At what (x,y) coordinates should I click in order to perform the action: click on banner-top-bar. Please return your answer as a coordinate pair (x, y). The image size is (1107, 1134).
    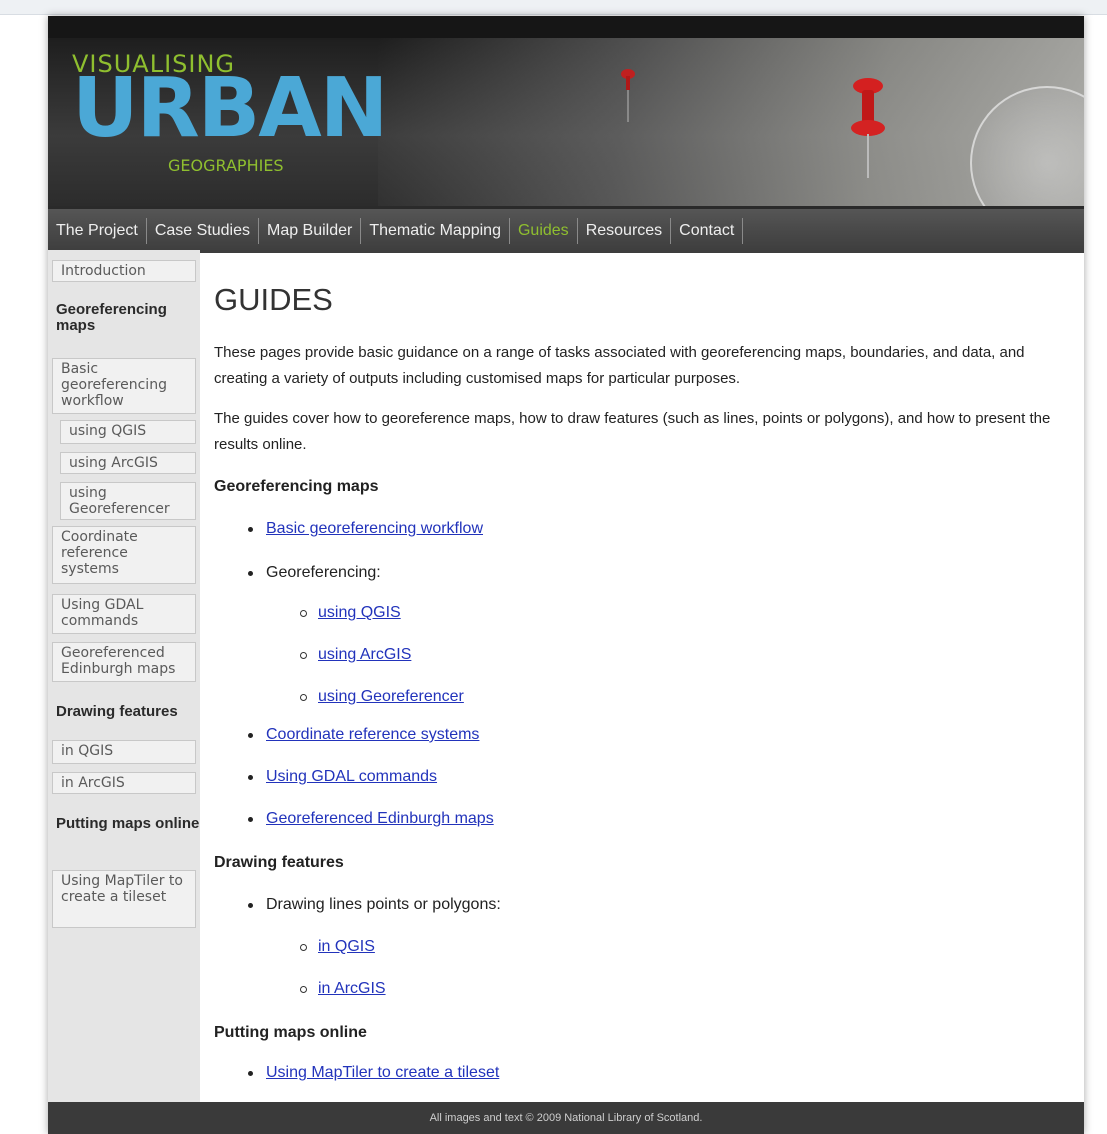
    Looking at the image, I should click on (566, 27).